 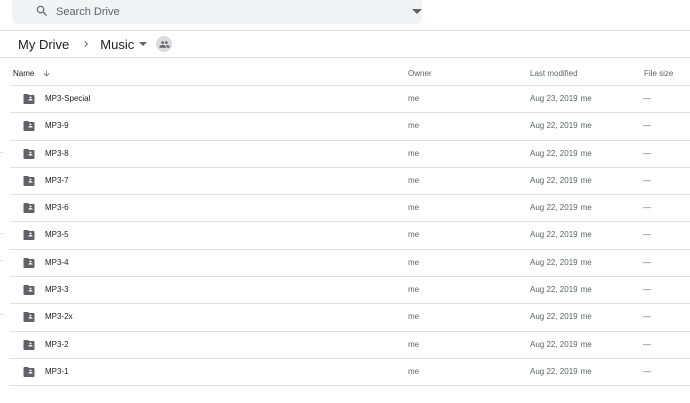 I want to click on column-header-last-modified: Last modified, so click(x=554, y=73).